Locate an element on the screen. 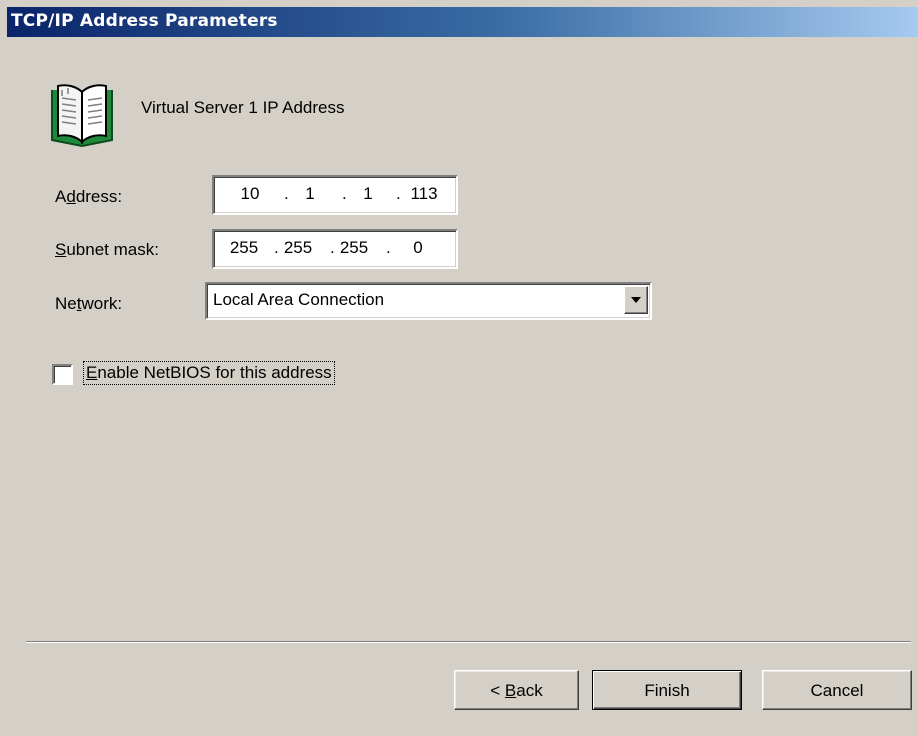 This screenshot has height=736, width=918. cancel-button: Cancel is located at coordinates (837, 690).